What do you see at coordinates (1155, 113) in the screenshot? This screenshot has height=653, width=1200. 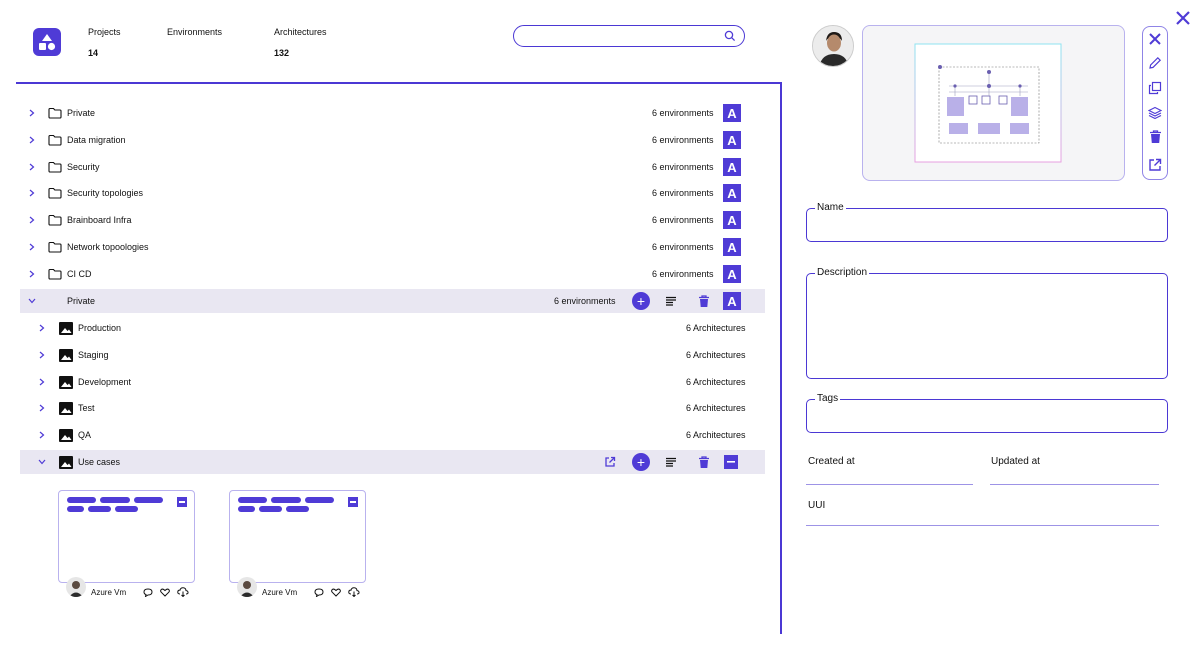 I see `layers-icon` at bounding box center [1155, 113].